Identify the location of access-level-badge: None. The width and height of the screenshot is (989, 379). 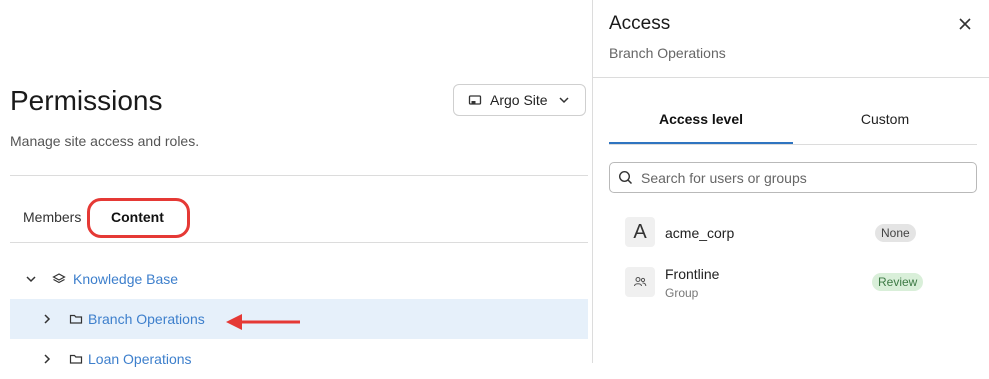
(895, 233).